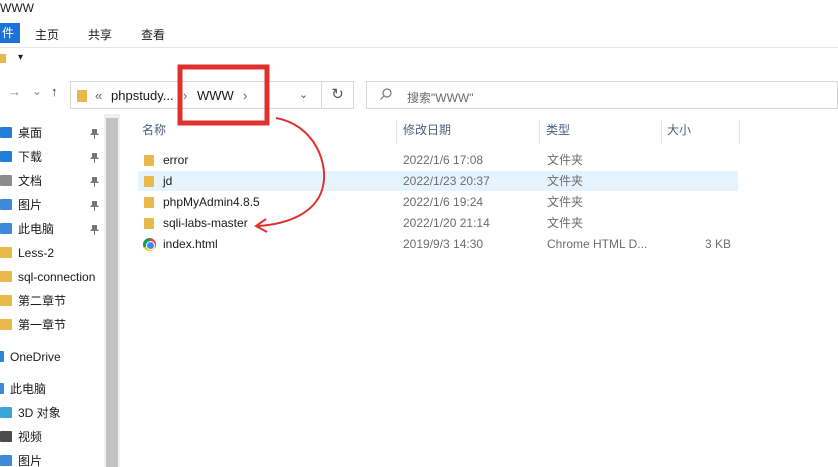  Describe the element at coordinates (20, 57) in the screenshot. I see `qat-dropdown-icon: ▾` at that location.